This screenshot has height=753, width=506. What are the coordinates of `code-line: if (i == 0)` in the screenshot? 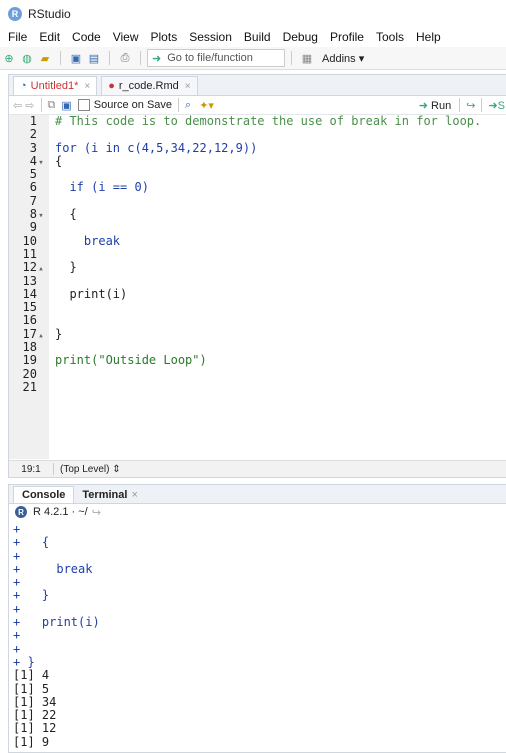 It's located at (280, 188).